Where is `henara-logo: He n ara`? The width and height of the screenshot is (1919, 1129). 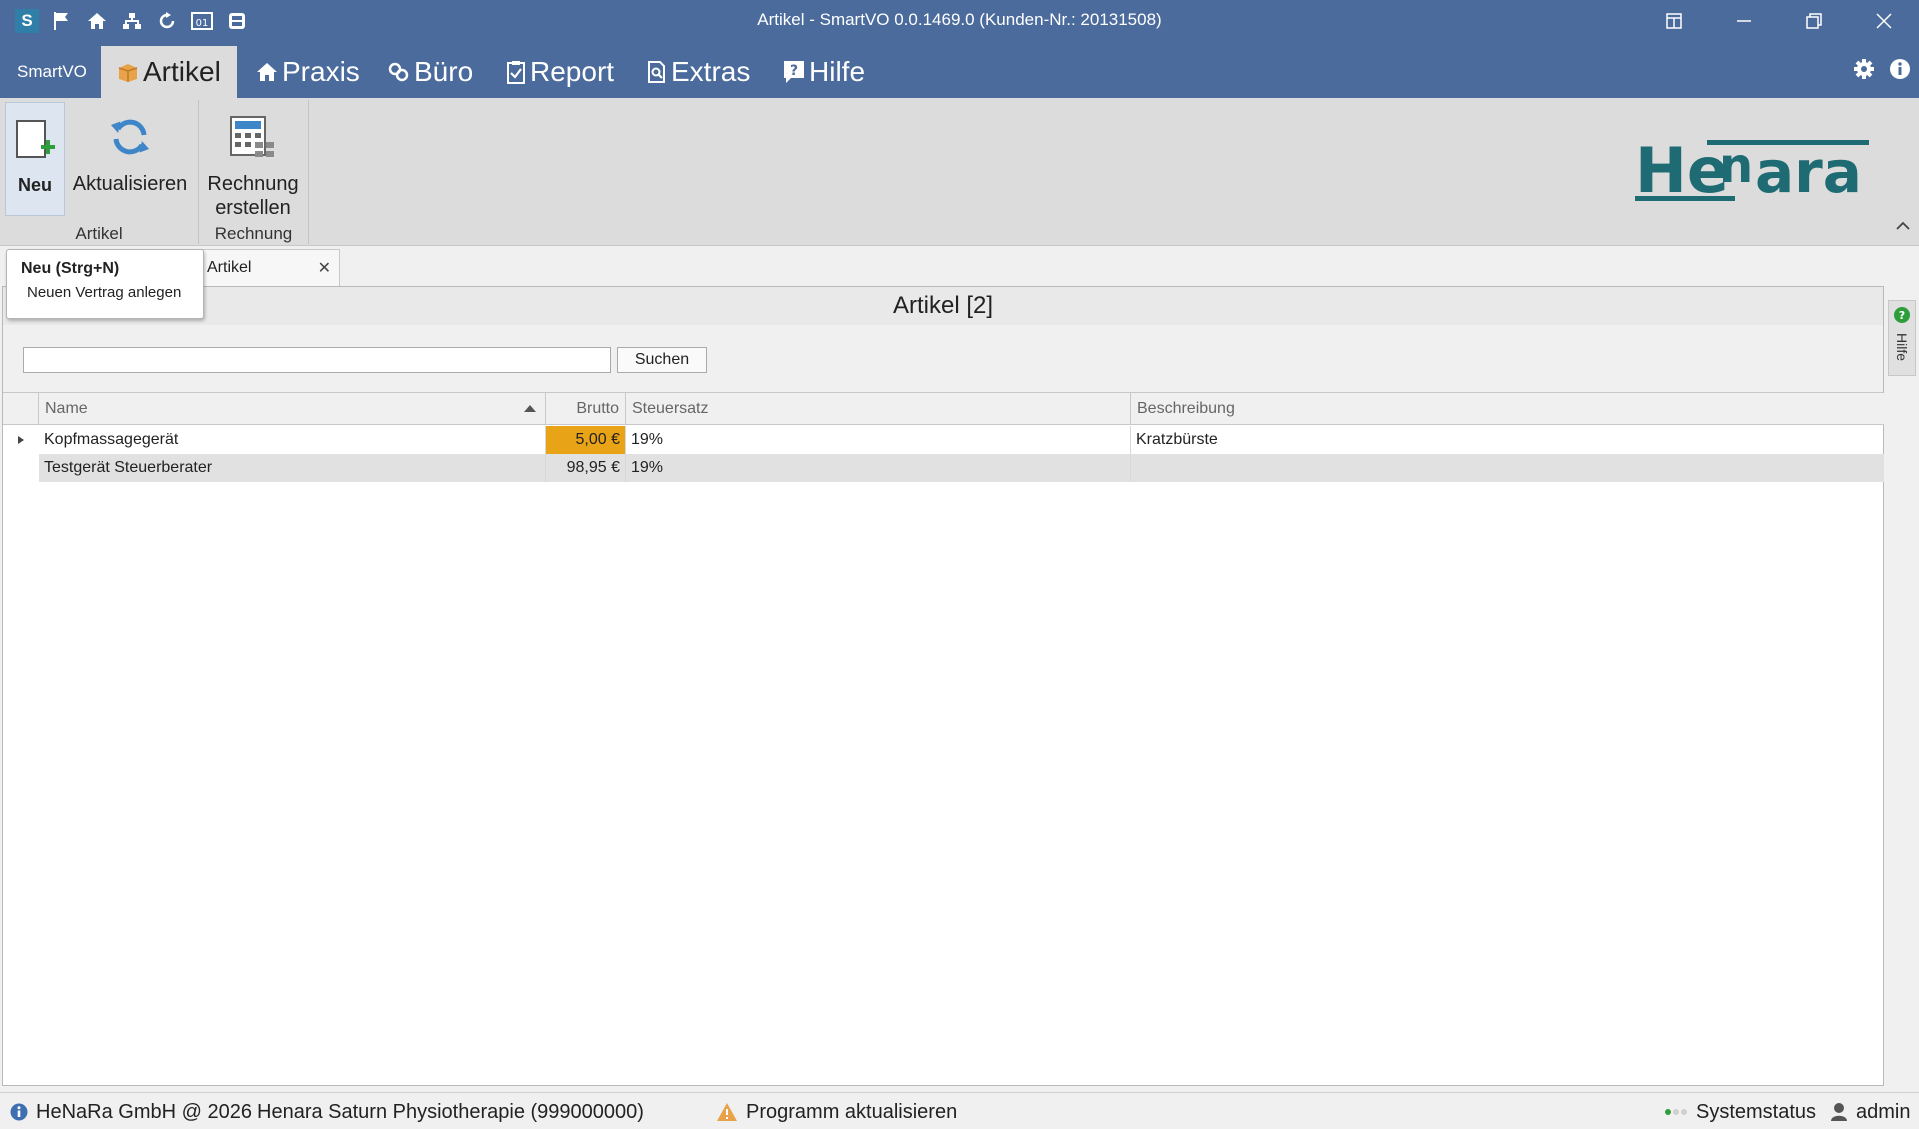
henara-logo: He n ara is located at coordinates (1755, 175).